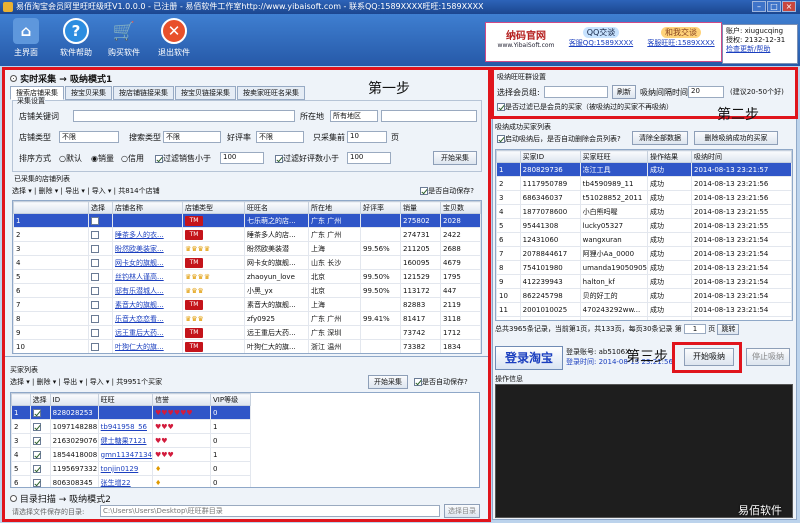  I want to click on home-icon: ⌂, so click(26, 31).